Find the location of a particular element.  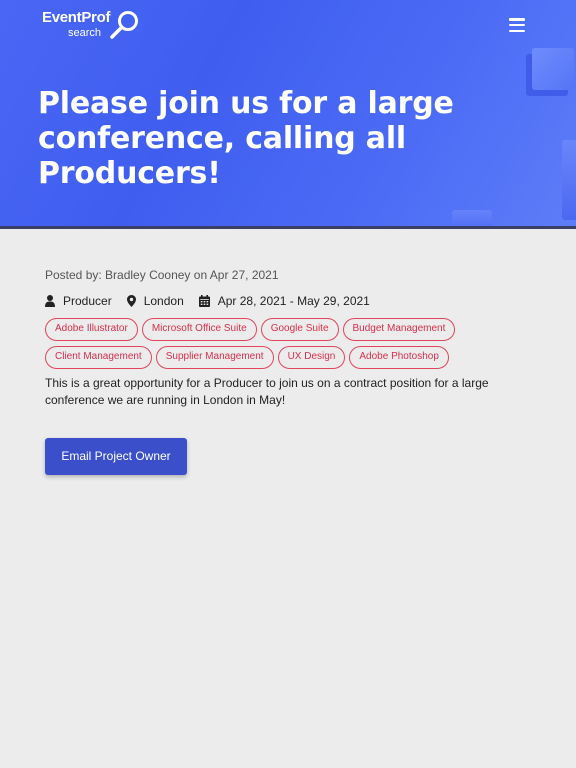

email-project-owner-button: Email Project Owner is located at coordinates (116, 456).